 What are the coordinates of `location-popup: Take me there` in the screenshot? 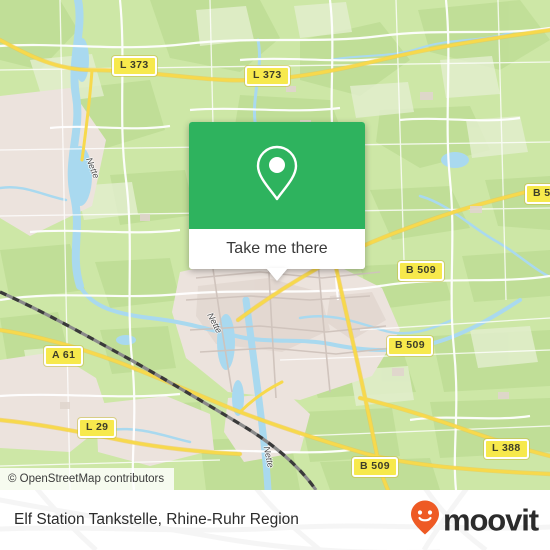 It's located at (277, 201).